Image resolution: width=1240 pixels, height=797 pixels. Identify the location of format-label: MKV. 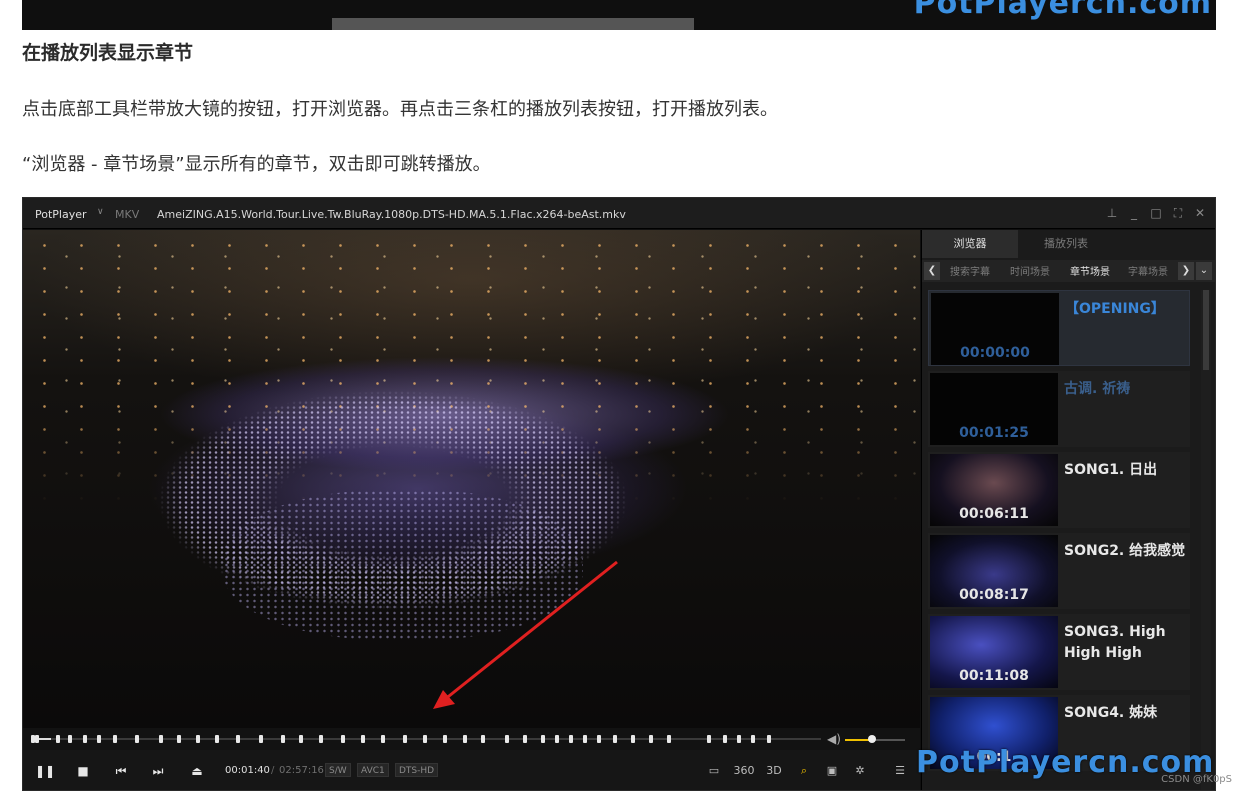
(127, 214).